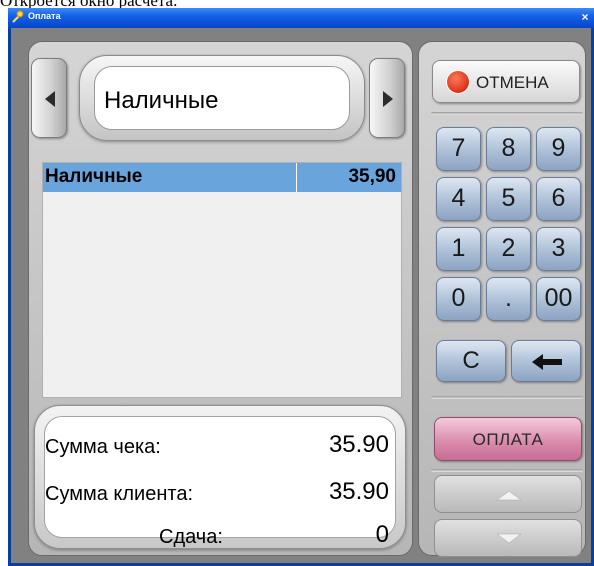 The height and width of the screenshot is (566, 594). What do you see at coordinates (301, 18) in the screenshot?
I see `title-bar: Оплата ×` at bounding box center [301, 18].